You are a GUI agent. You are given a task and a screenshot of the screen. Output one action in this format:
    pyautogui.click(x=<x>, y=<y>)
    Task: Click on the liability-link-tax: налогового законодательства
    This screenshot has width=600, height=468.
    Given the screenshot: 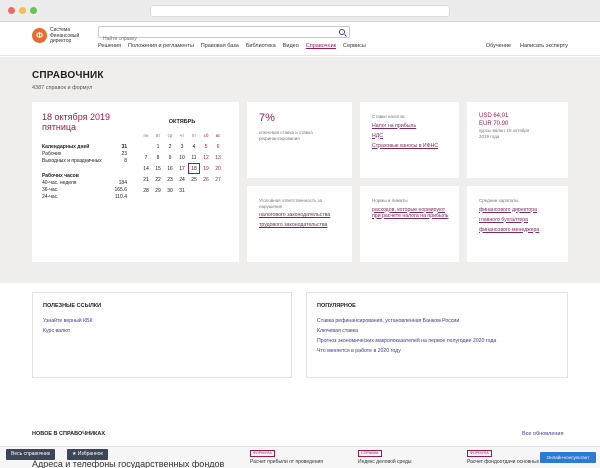 What is the action you would take?
    pyautogui.click(x=300, y=215)
    